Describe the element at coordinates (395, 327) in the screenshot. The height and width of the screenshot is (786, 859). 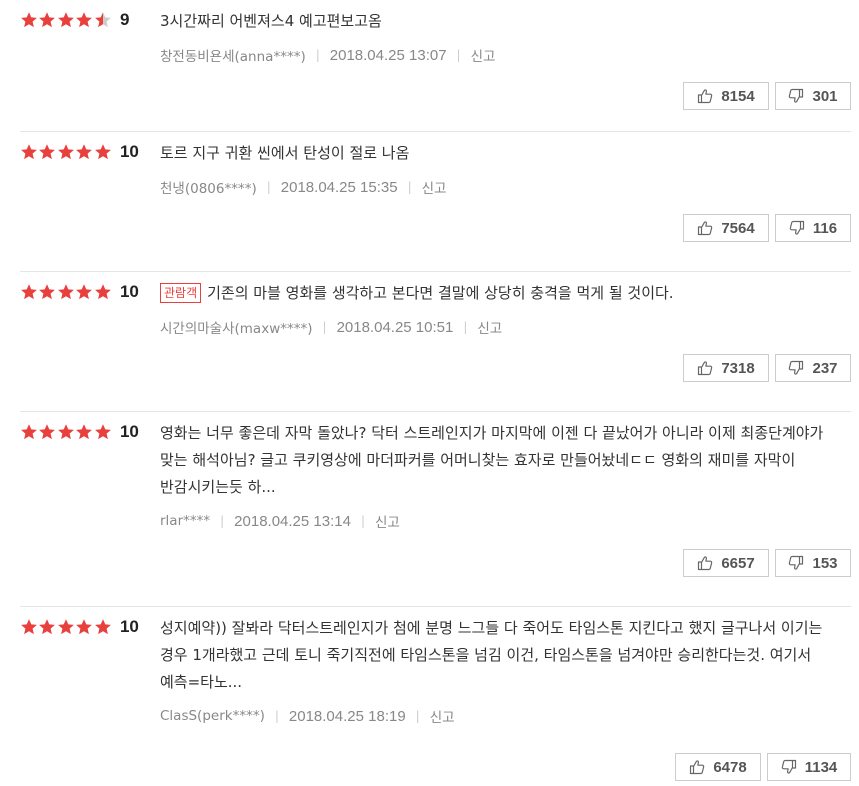
I see `review-date: 2018.04.25 10:51` at that location.